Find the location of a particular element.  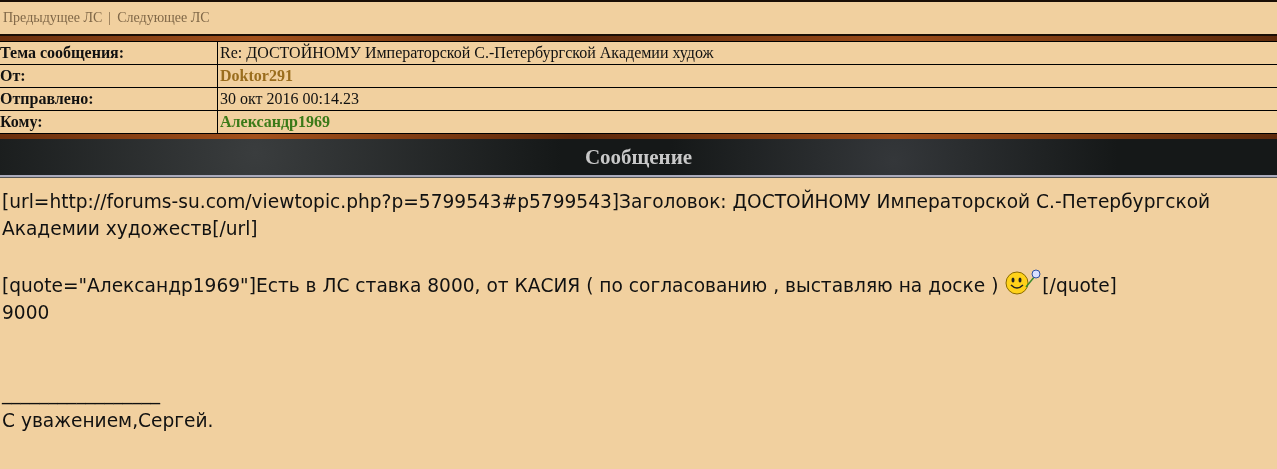

field-label: Тема сообщения: is located at coordinates (109, 53).